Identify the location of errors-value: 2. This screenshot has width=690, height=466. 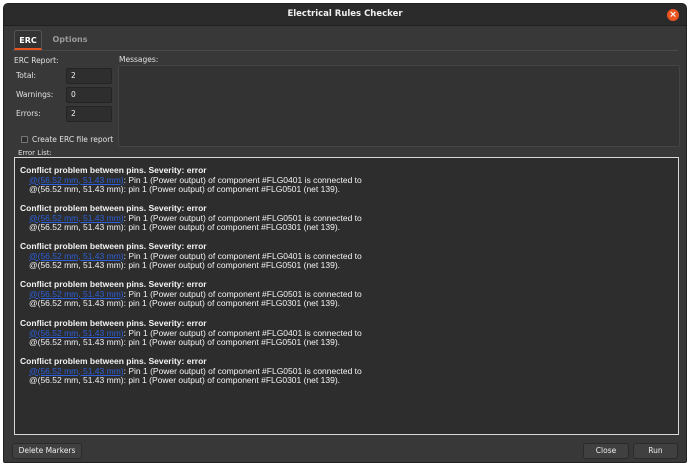
(89, 114).